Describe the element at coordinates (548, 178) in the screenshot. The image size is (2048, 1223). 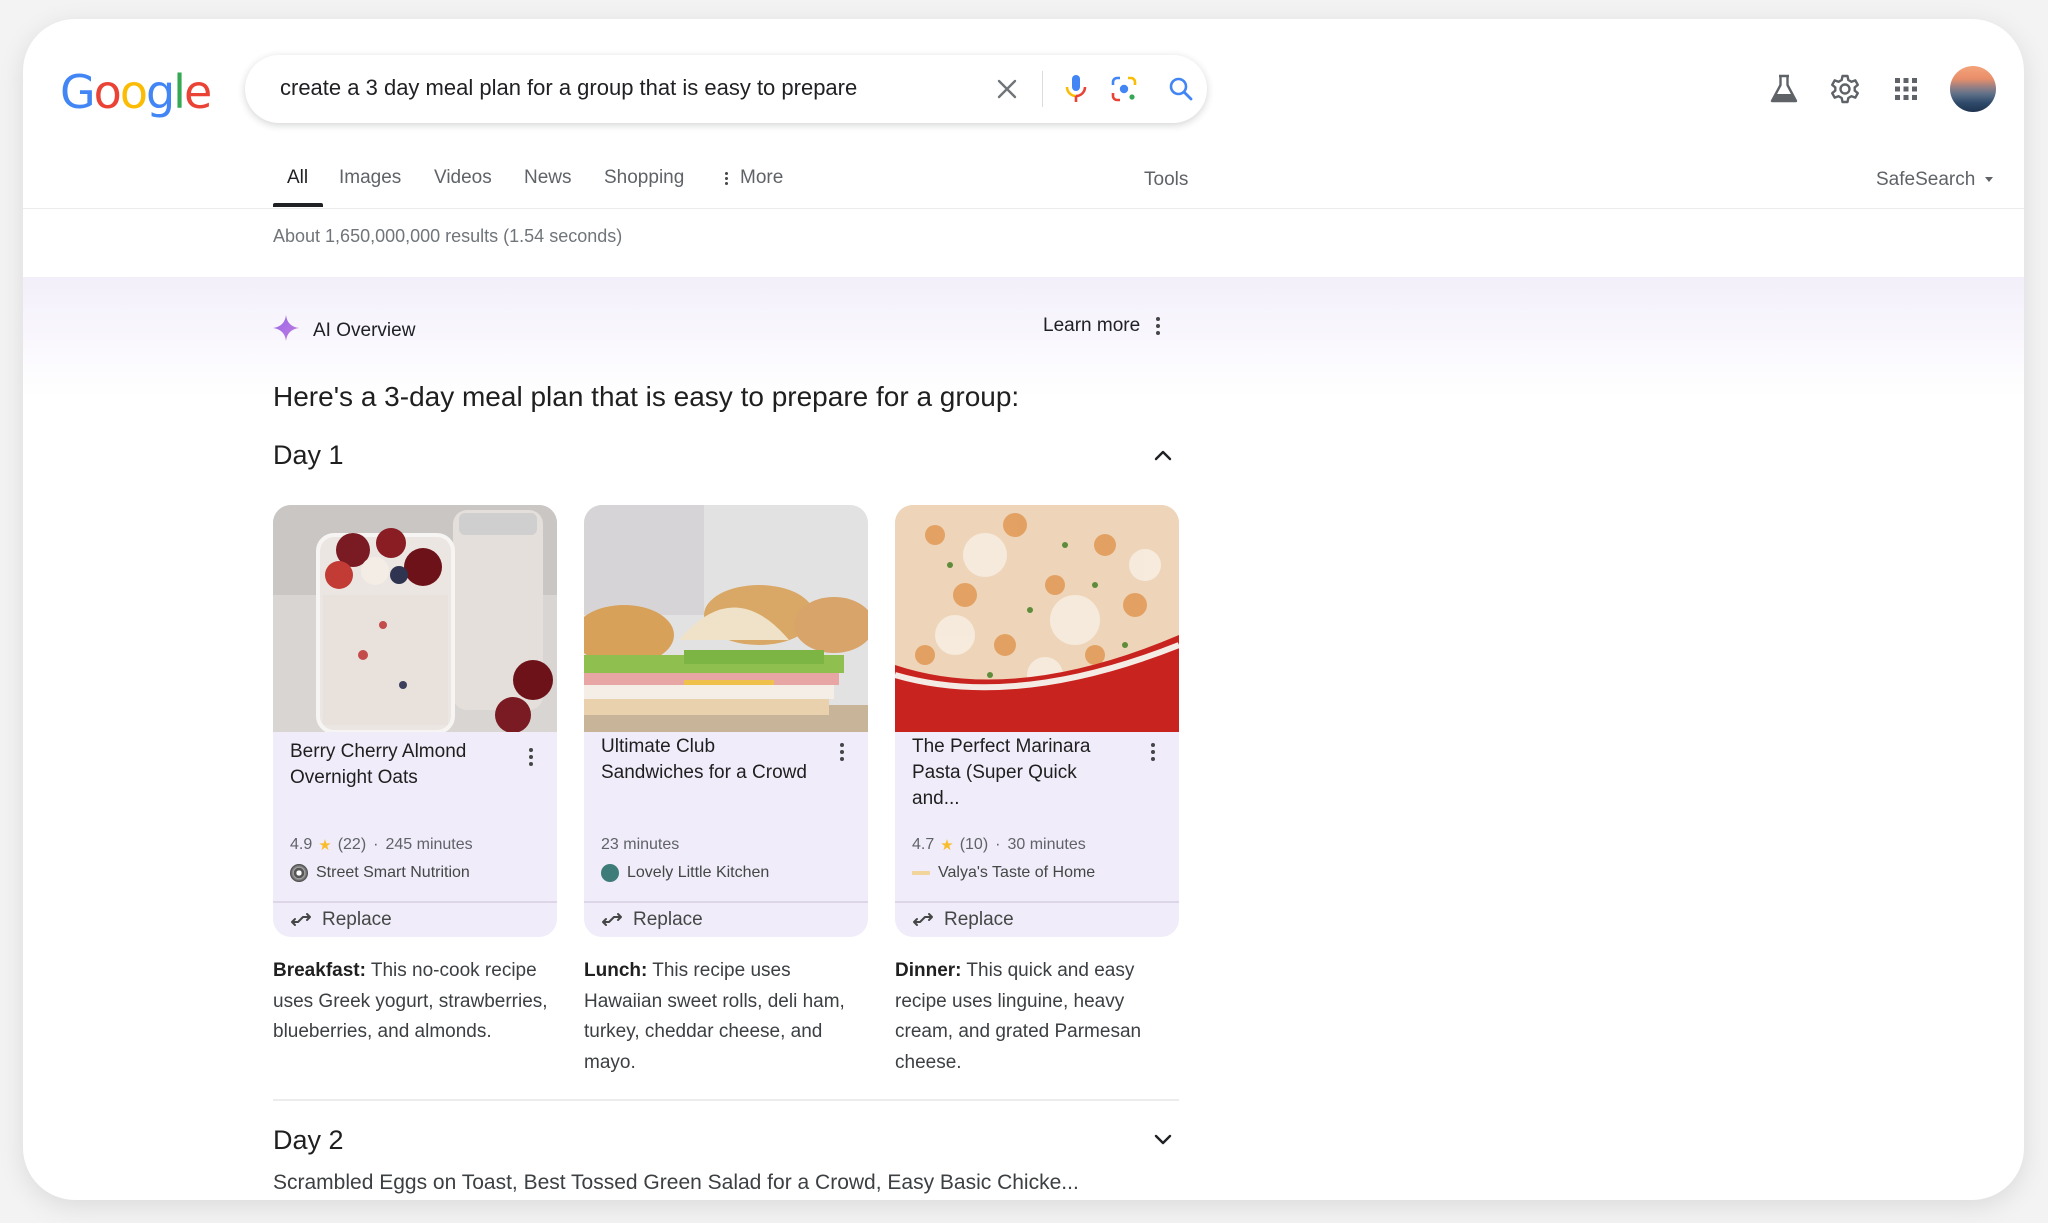
I see `tab-news: News` at that location.